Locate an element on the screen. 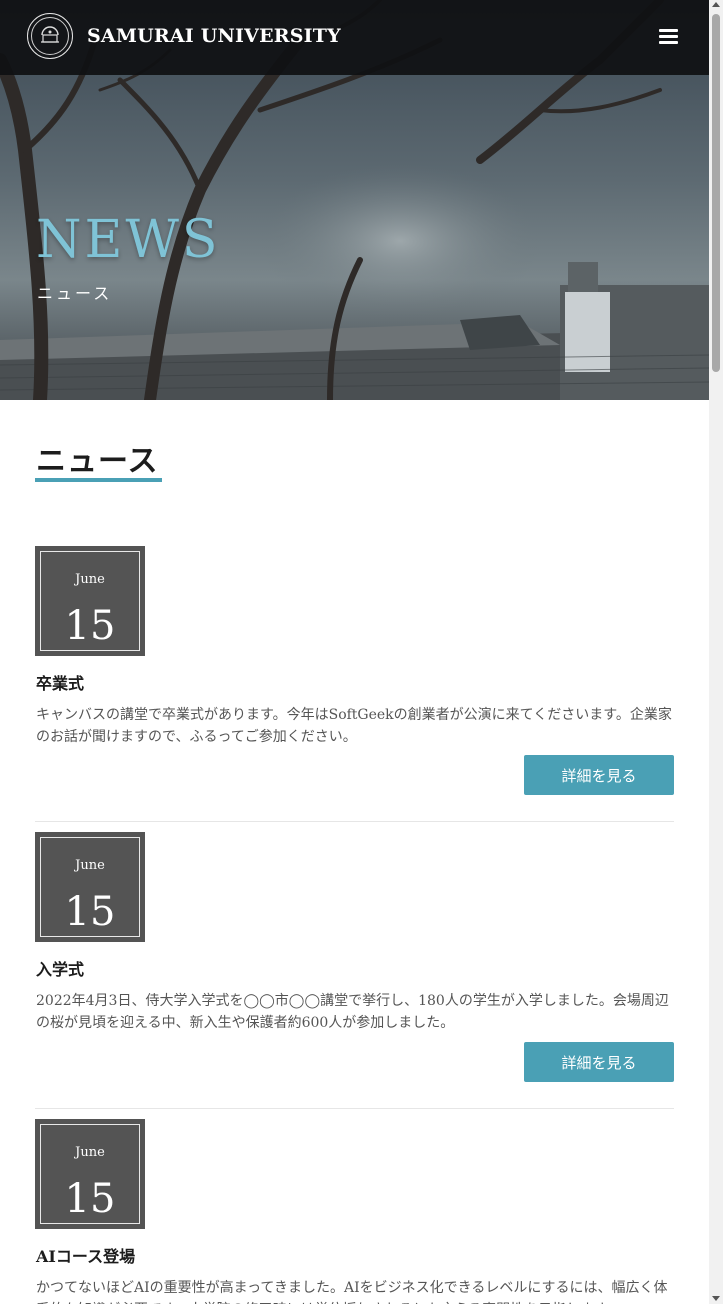 Image resolution: width=723 pixels, height=1304 pixels. hero-title: NEWS is located at coordinates (128, 240).